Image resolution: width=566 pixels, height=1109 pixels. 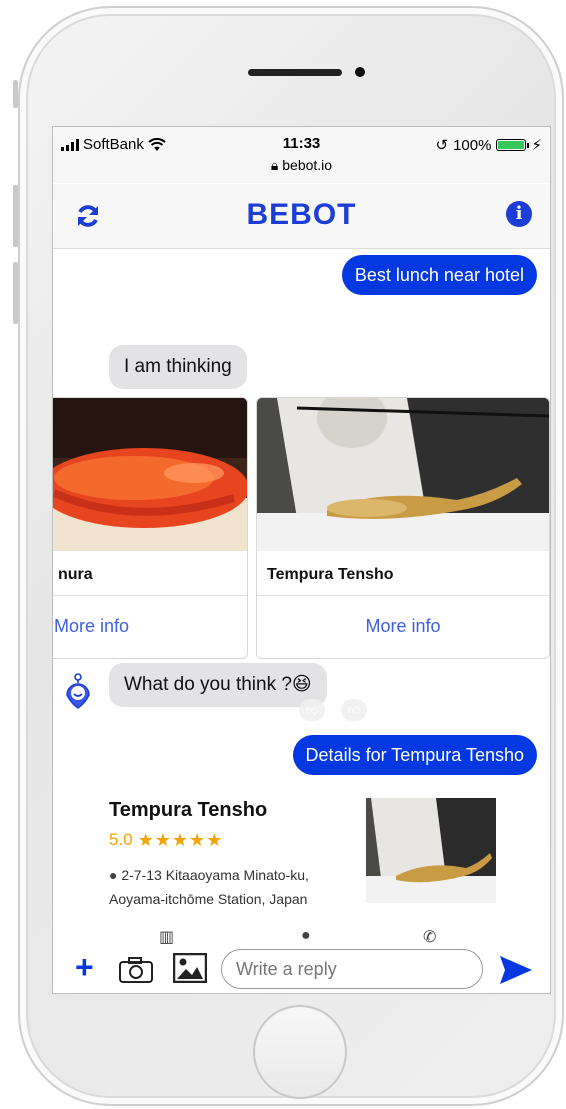 I want to click on volume-down-button, so click(x=15, y=293).